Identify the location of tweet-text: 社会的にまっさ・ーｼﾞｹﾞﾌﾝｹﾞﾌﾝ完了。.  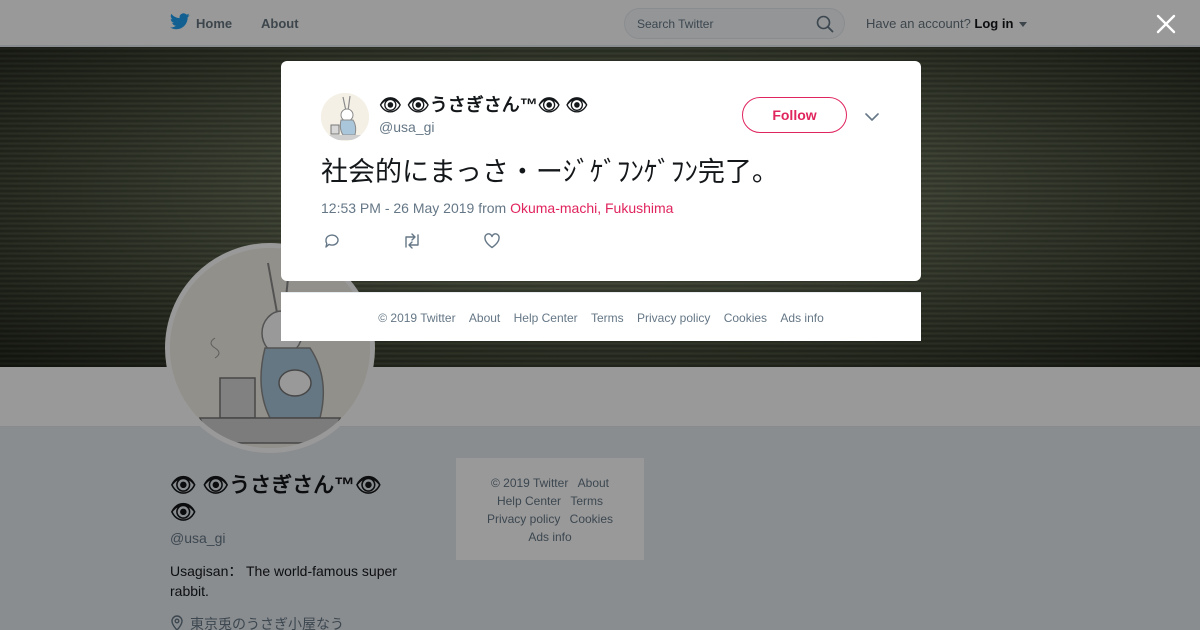
(550, 172).